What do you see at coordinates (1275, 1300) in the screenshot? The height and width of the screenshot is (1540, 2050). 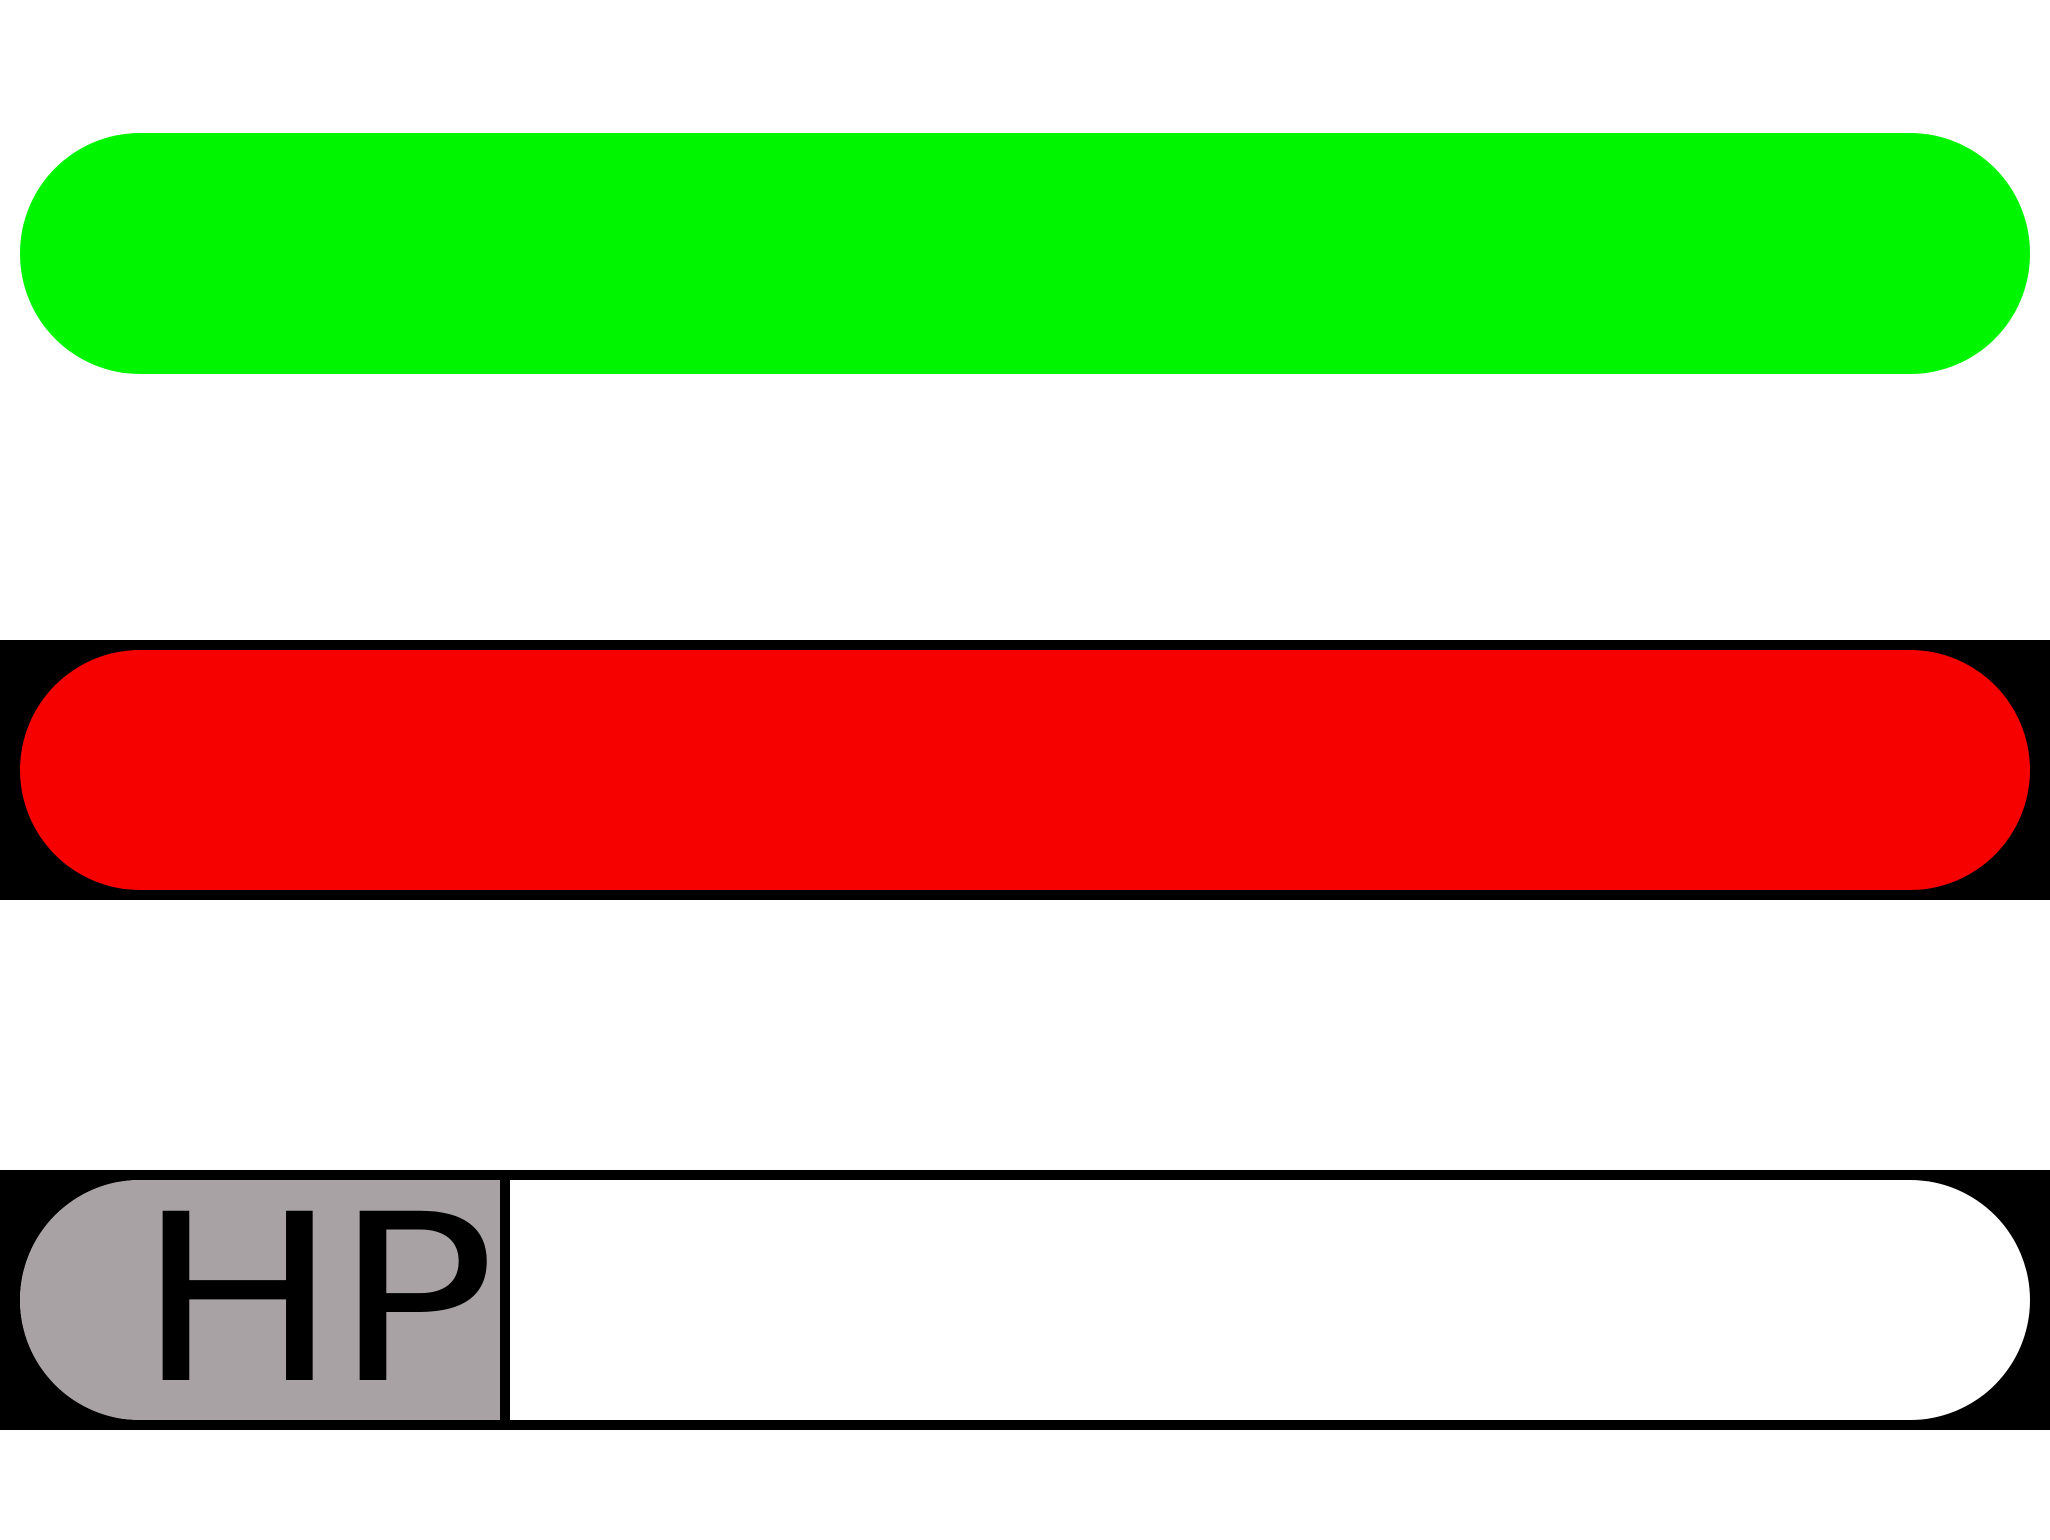 I see `hp-bar-track` at bounding box center [1275, 1300].